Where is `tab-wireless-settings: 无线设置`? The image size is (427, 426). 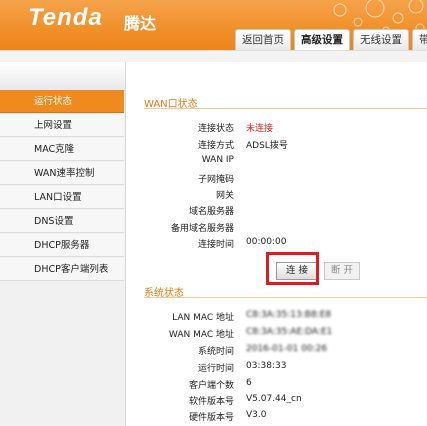
tab-wireless-settings: 无线设置 is located at coordinates (381, 39).